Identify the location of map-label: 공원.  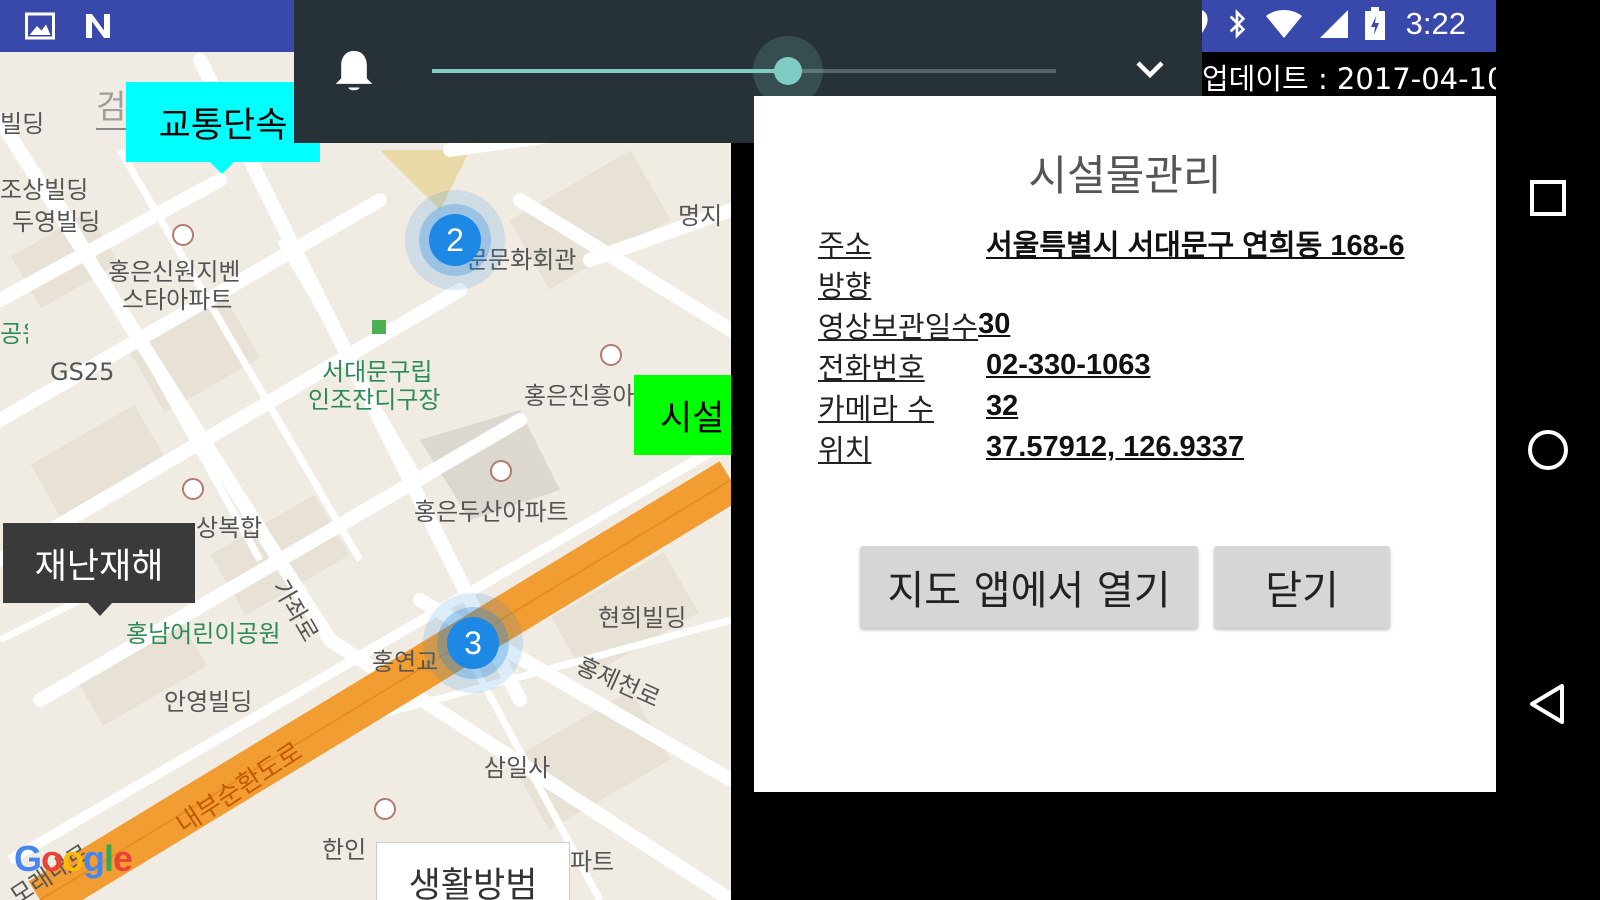
(14, 334).